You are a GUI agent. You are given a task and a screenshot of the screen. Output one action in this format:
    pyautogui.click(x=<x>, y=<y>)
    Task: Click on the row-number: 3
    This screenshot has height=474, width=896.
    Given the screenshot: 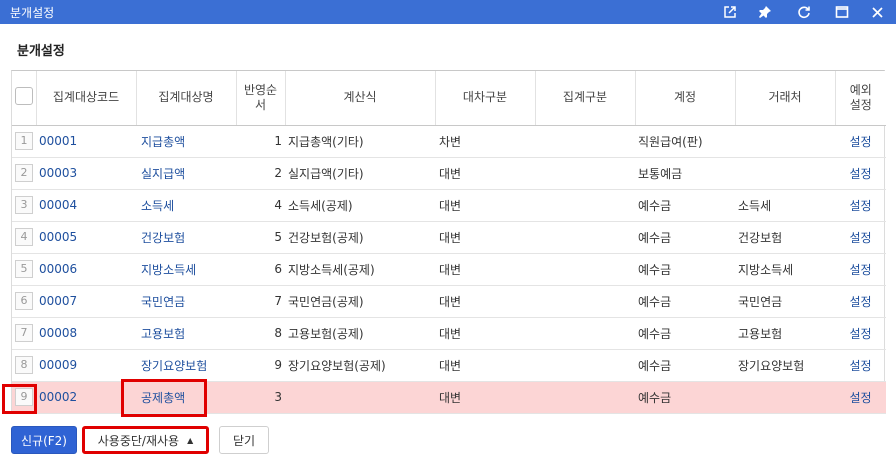 What is the action you would take?
    pyautogui.click(x=24, y=205)
    